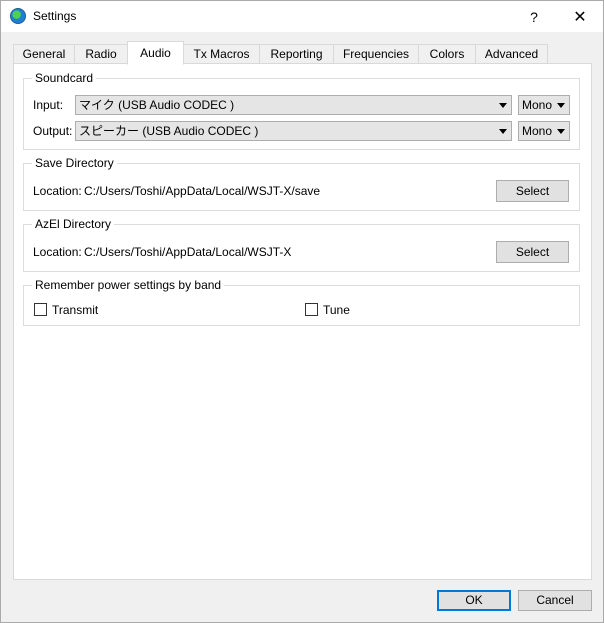 This screenshot has width=604, height=623. I want to click on output-device-value: スピーカー (USB Audio CODEC ), so click(169, 131).